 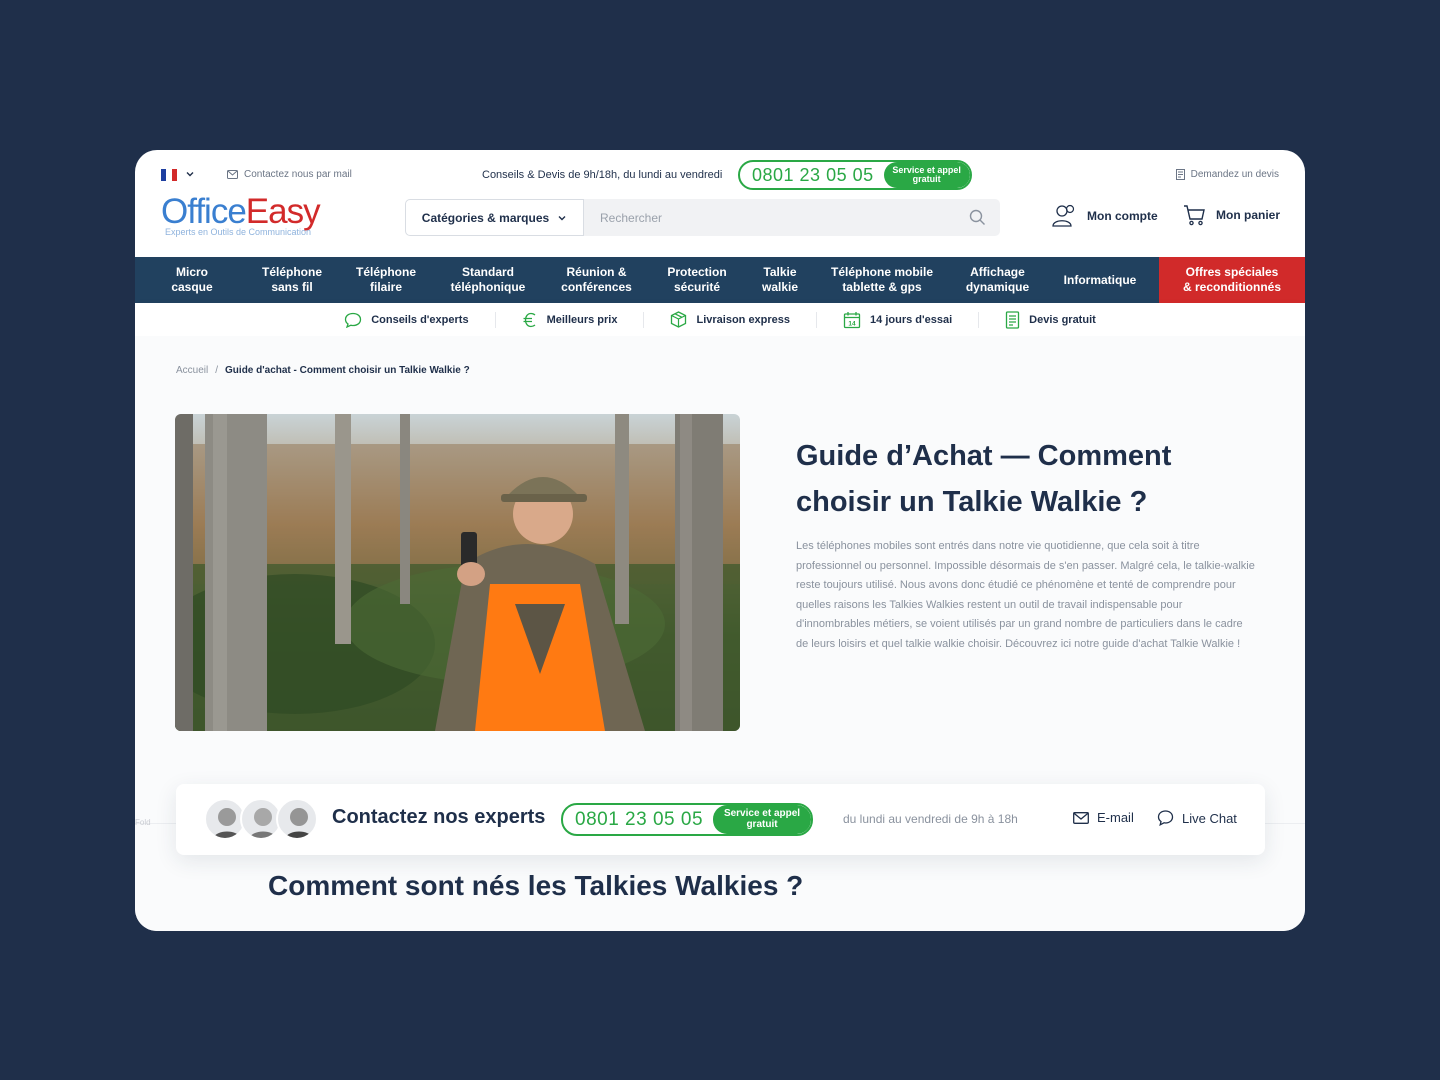 What do you see at coordinates (536, 885) in the screenshot?
I see `section-heading: Comment sont nés les Talkies Walkies ?` at bounding box center [536, 885].